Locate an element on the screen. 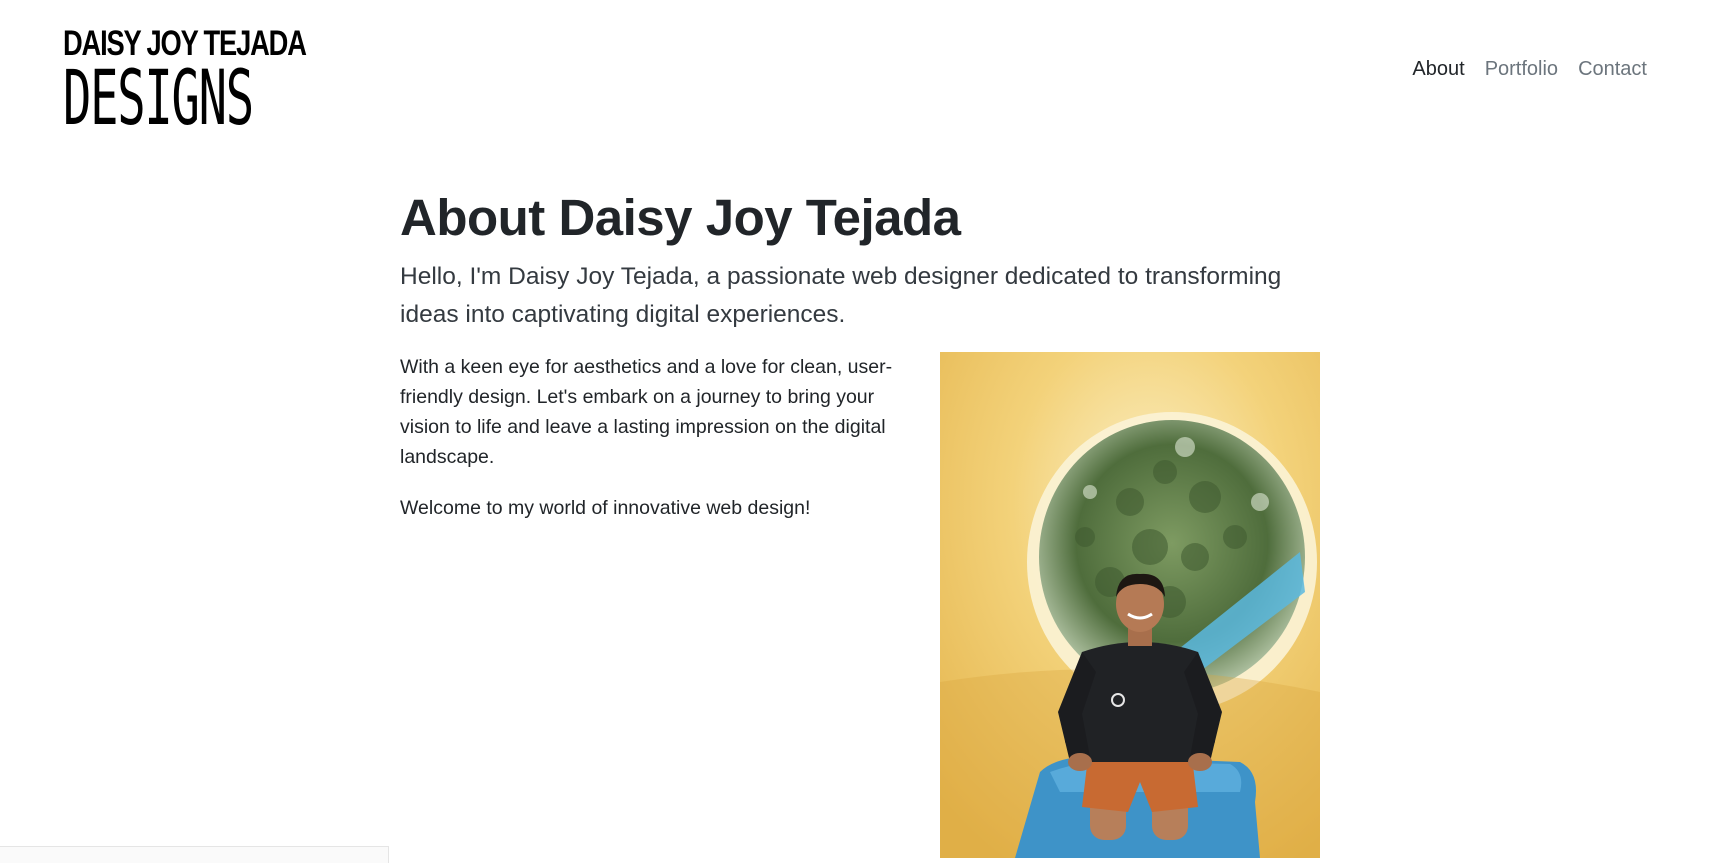  status-bar-remnant is located at coordinates (194, 854).